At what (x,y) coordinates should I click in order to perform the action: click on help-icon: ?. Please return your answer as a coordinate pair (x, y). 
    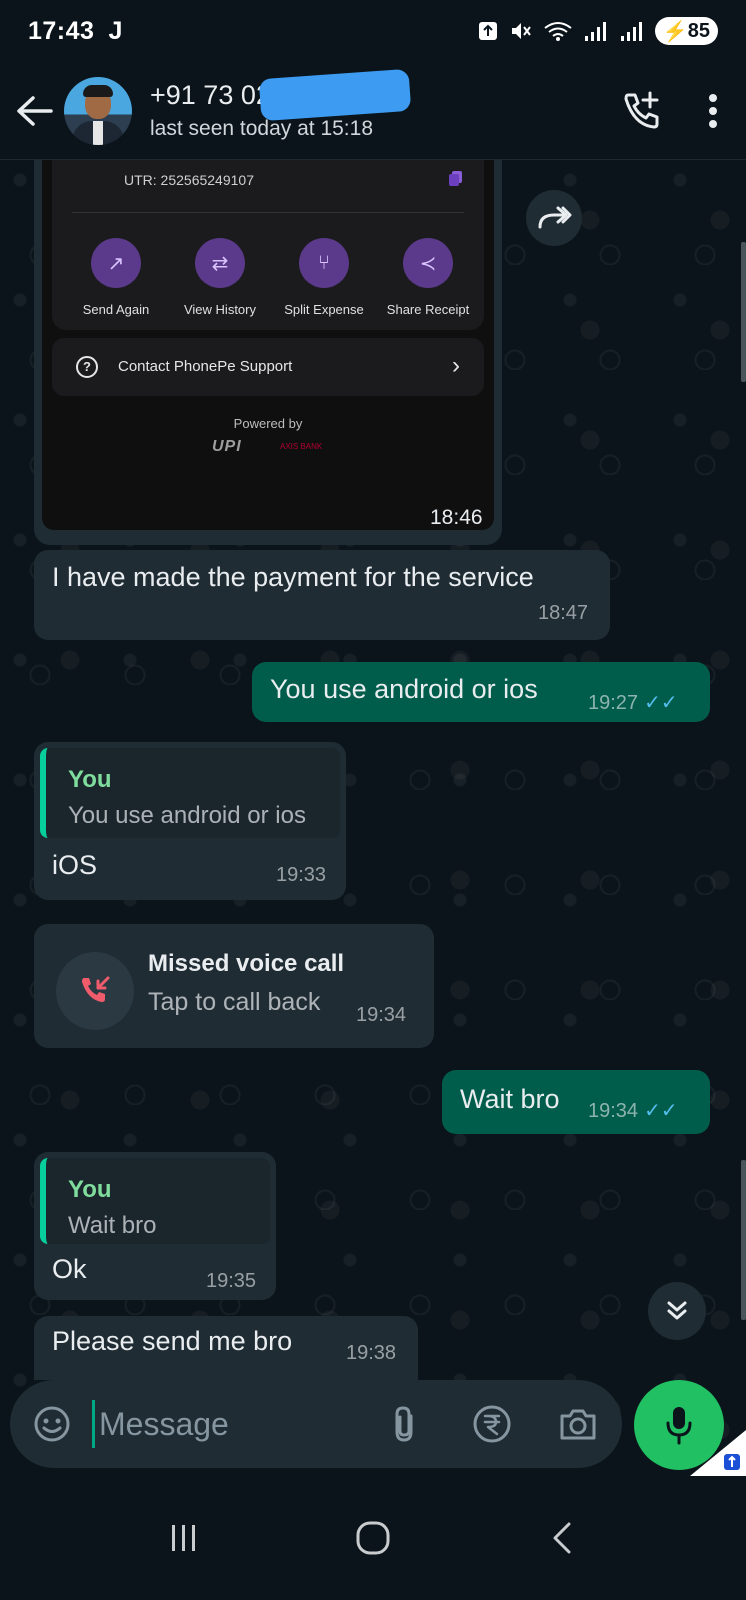
    Looking at the image, I should click on (87, 367).